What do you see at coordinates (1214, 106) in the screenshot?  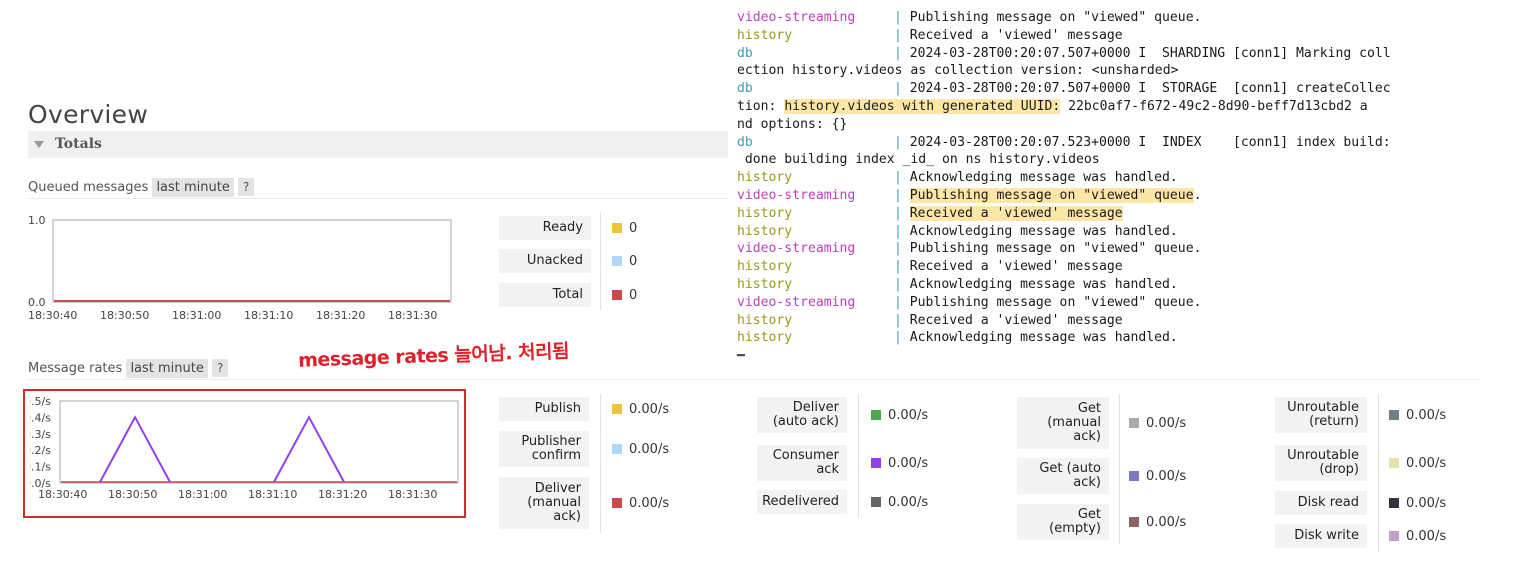 I see `log-text-tail: 22bc0af7-f672-49c2-8d90-beff7d13cbd2 a` at bounding box center [1214, 106].